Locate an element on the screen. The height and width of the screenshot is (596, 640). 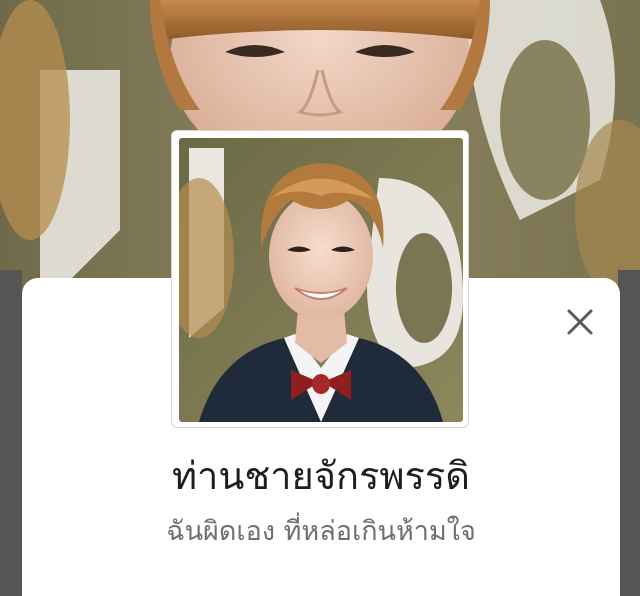
status-message: ฉันผิดเอง ที่หล่อเกินห้ามใจ is located at coordinates (321, 531).